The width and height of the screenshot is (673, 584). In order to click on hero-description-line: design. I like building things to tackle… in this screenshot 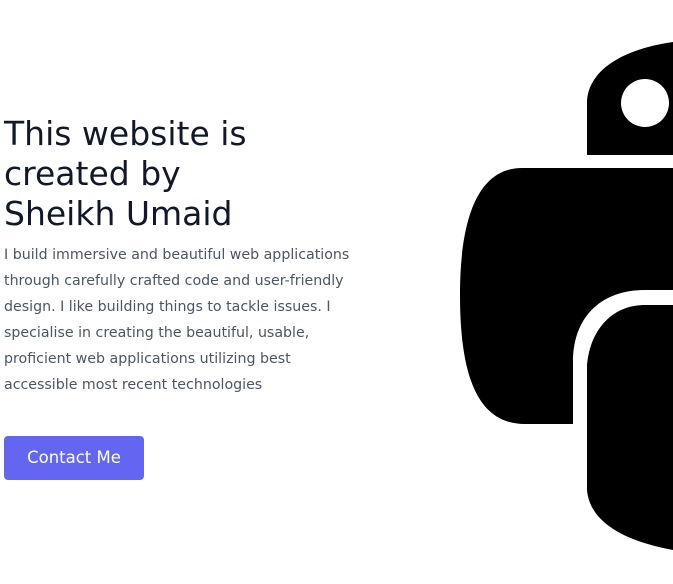, I will do `click(167, 307)`.